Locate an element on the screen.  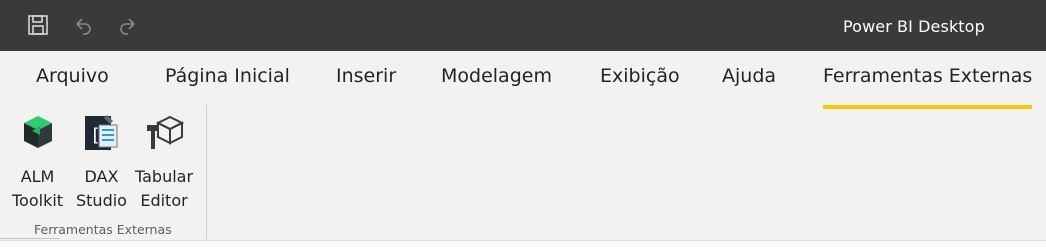
tab-modelagem: Modelagem is located at coordinates (496, 76).